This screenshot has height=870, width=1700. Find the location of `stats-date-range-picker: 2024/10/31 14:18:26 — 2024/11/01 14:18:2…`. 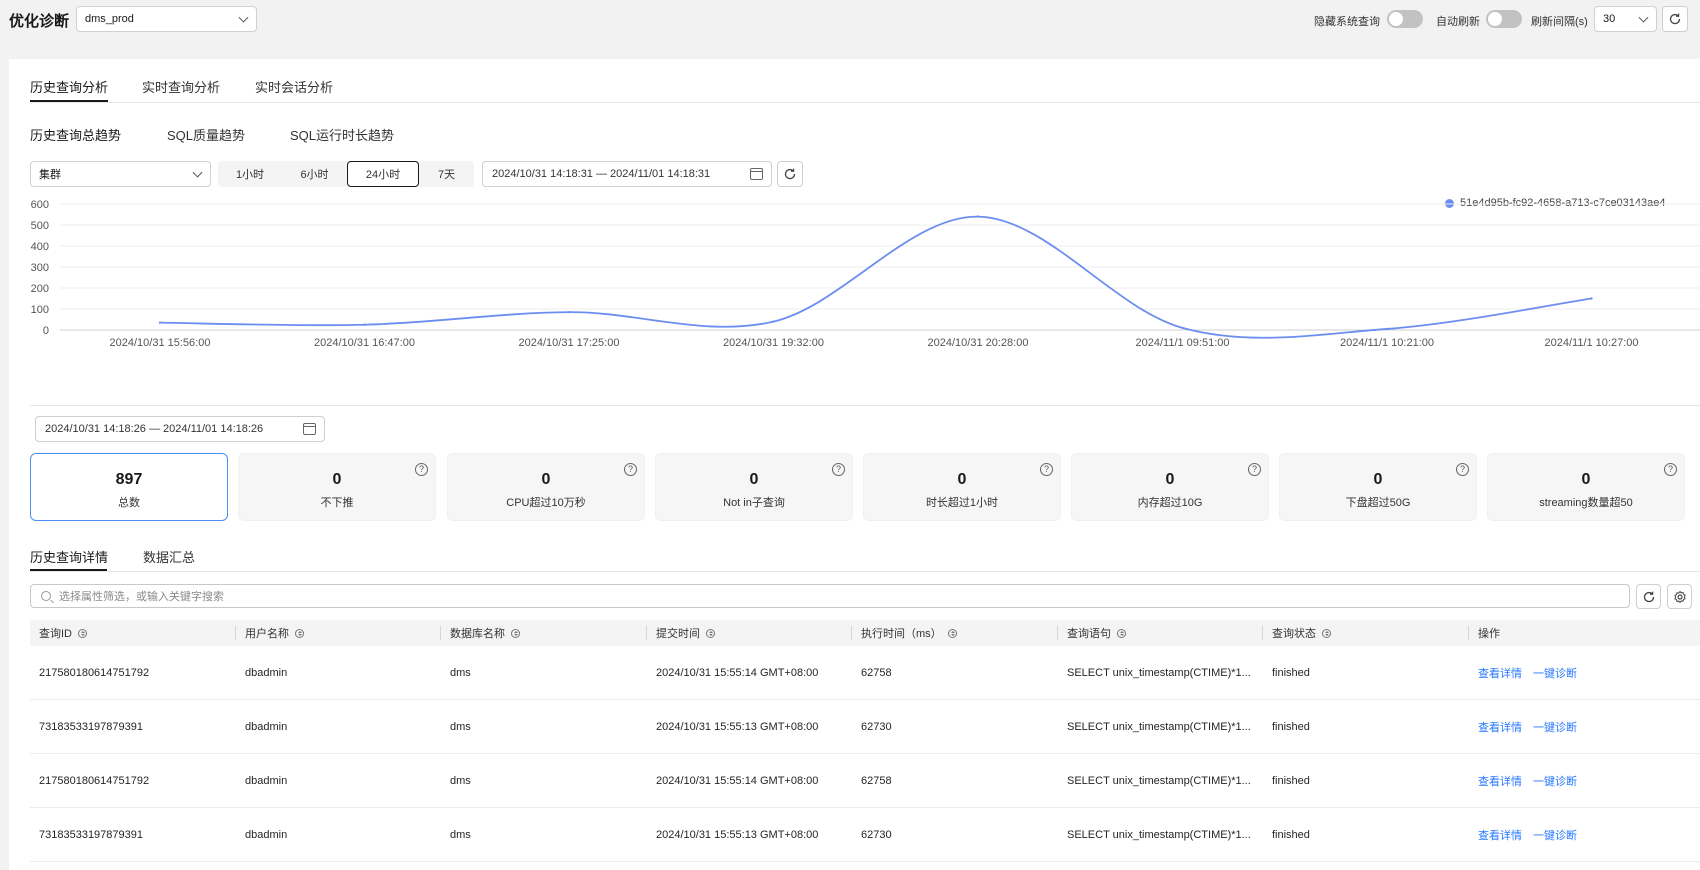

stats-date-range-picker: 2024/10/31 14:18:26 — 2024/11/01 14:18:2… is located at coordinates (180, 429).